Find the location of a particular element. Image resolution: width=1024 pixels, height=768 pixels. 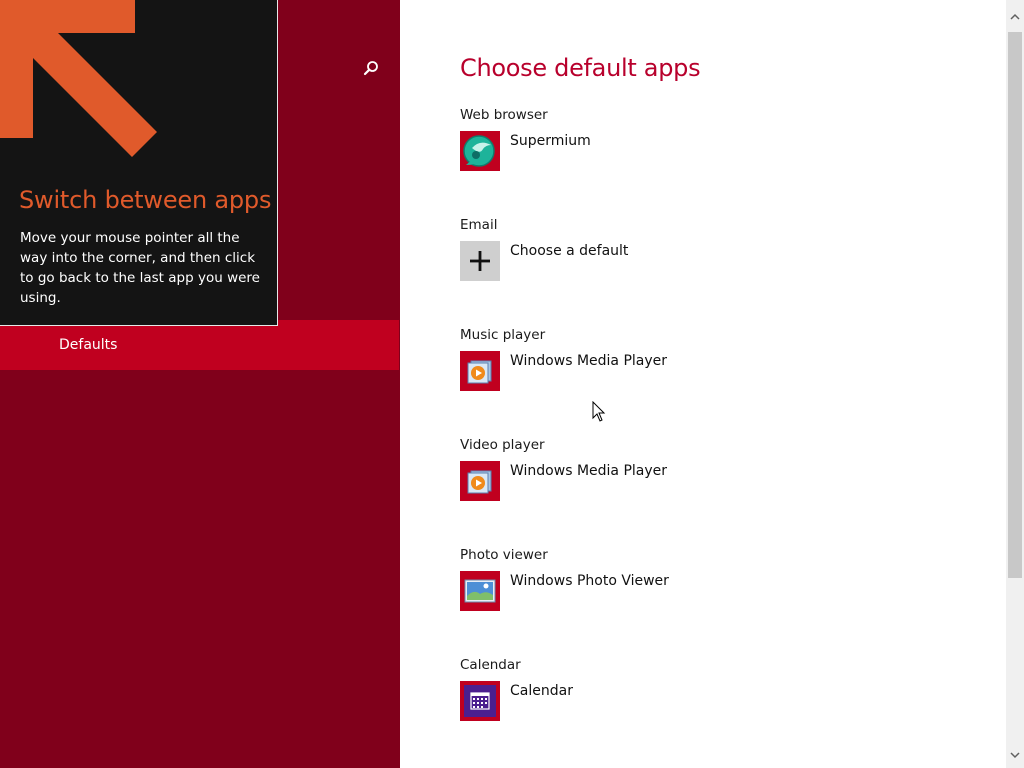

scroll-down-button is located at coordinates (1015, 753).